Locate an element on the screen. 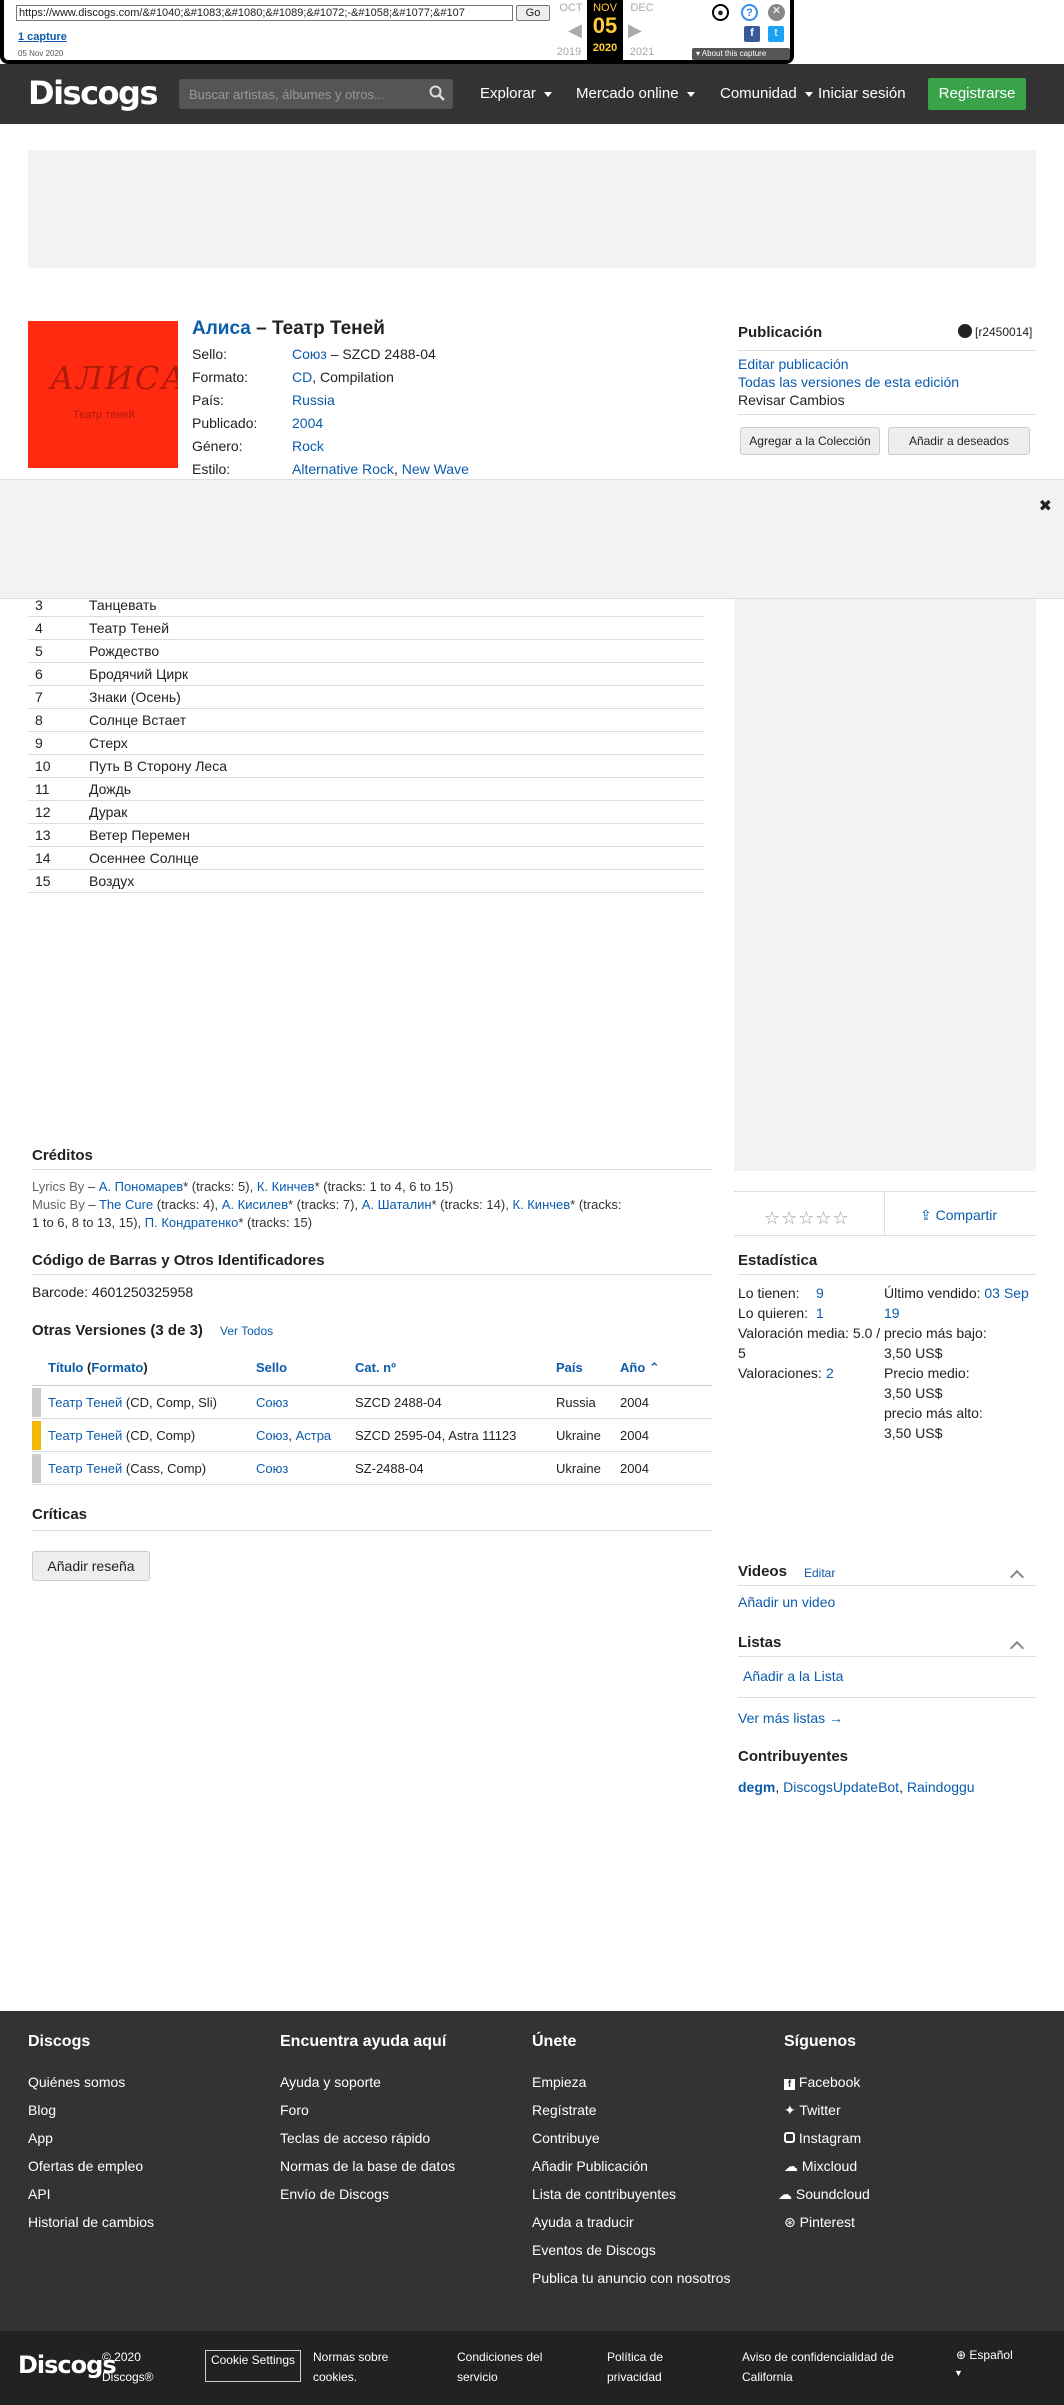  contributor-link: Raindoggu is located at coordinates (941, 1787).